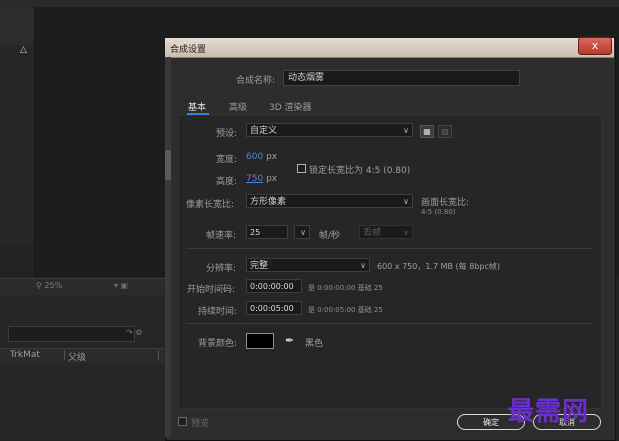  What do you see at coordinates (261, 179) in the screenshot?
I see `height-field: 750 px` at bounding box center [261, 179].